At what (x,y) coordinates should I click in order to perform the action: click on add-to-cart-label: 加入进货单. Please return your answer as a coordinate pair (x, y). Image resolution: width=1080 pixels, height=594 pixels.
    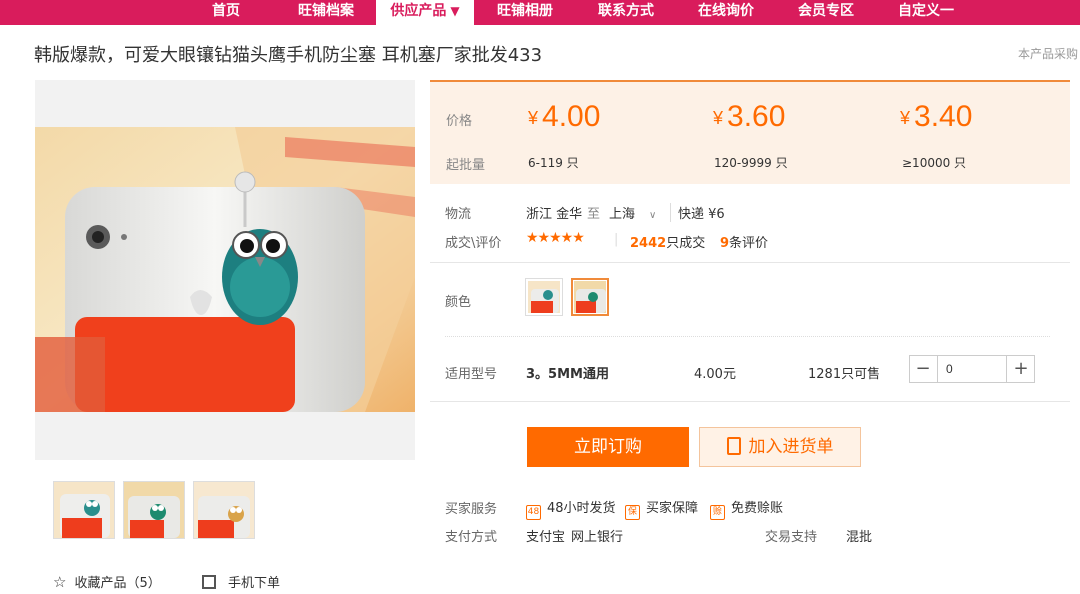
    Looking at the image, I should click on (791, 447).